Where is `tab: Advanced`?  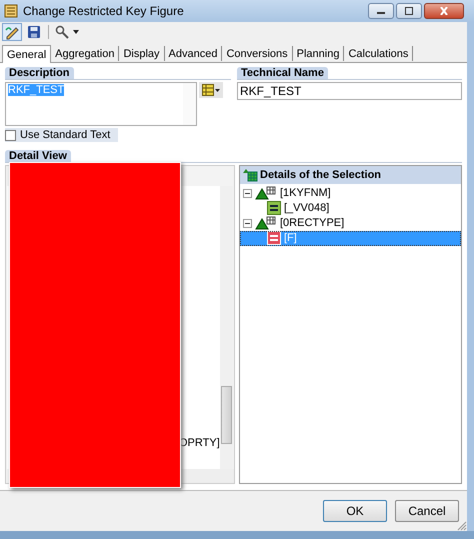
tab: Advanced is located at coordinates (193, 53).